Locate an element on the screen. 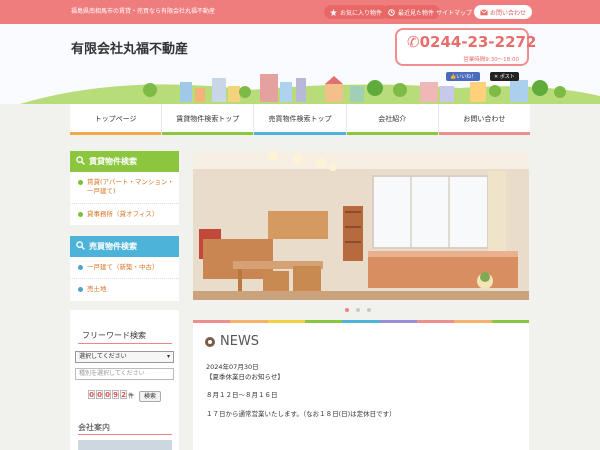 The height and width of the screenshot is (450, 600). main-nav: トップページ 賃貸物件検索トップ 売買物件検索トップ 会社紹介 お問い合わせ is located at coordinates (300, 119).